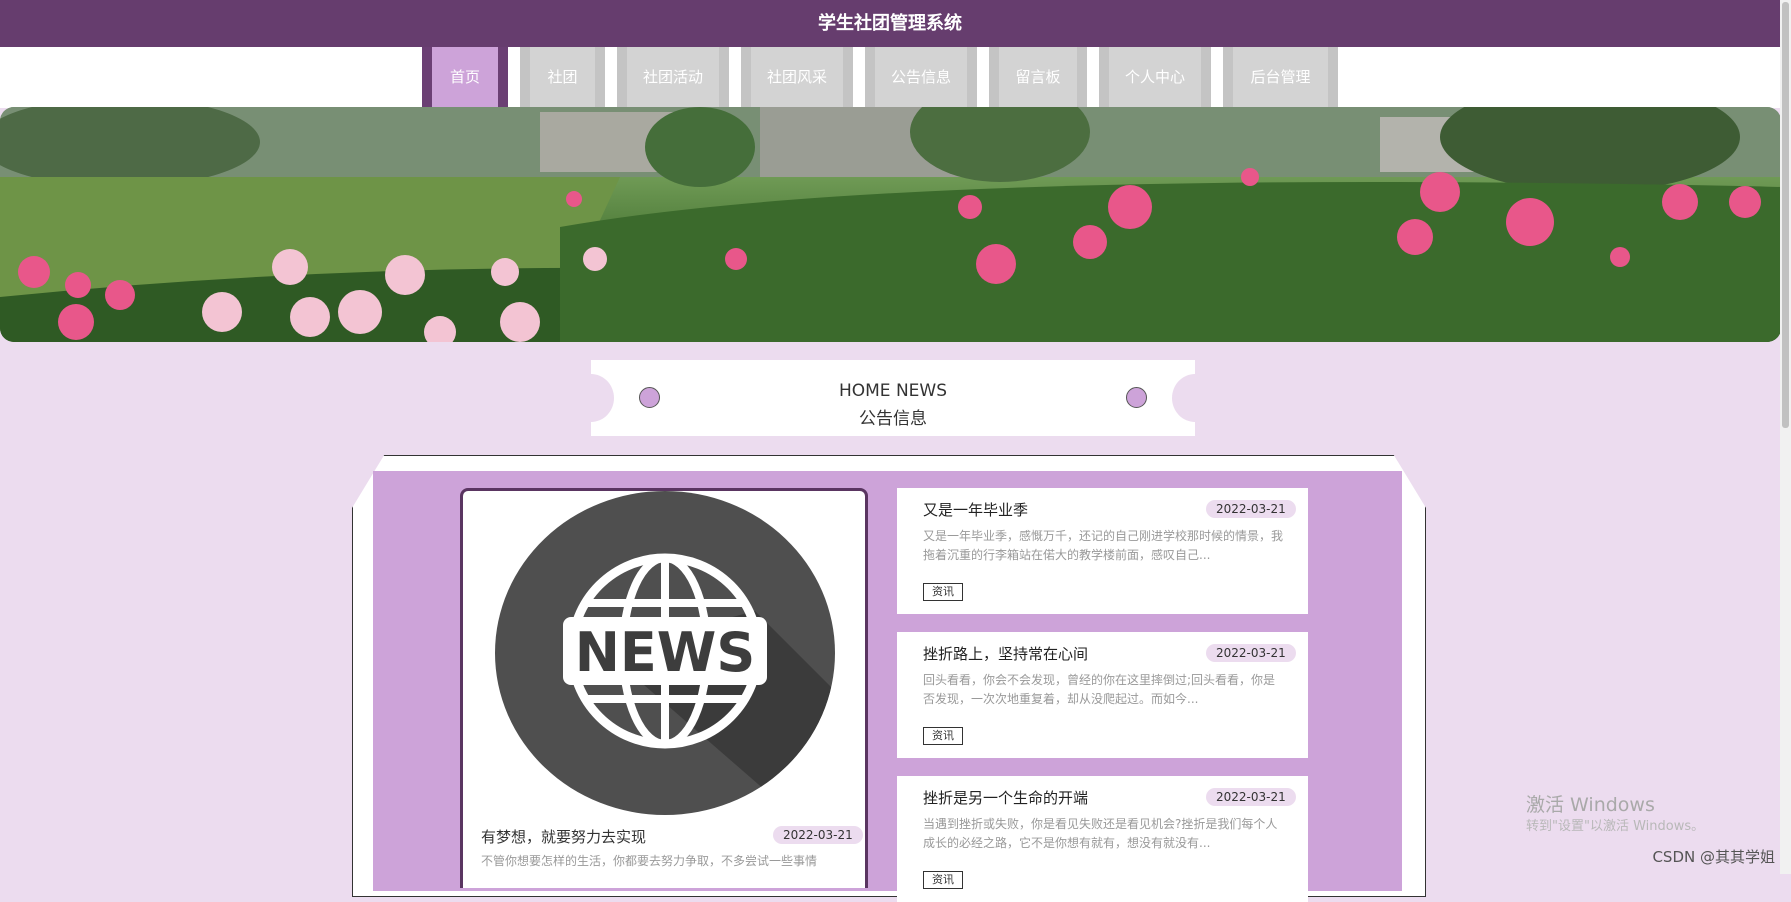 This screenshot has height=902, width=1791. What do you see at coordinates (1713, 857) in the screenshot?
I see `csdn-credit: CSDN @其其学姐` at bounding box center [1713, 857].